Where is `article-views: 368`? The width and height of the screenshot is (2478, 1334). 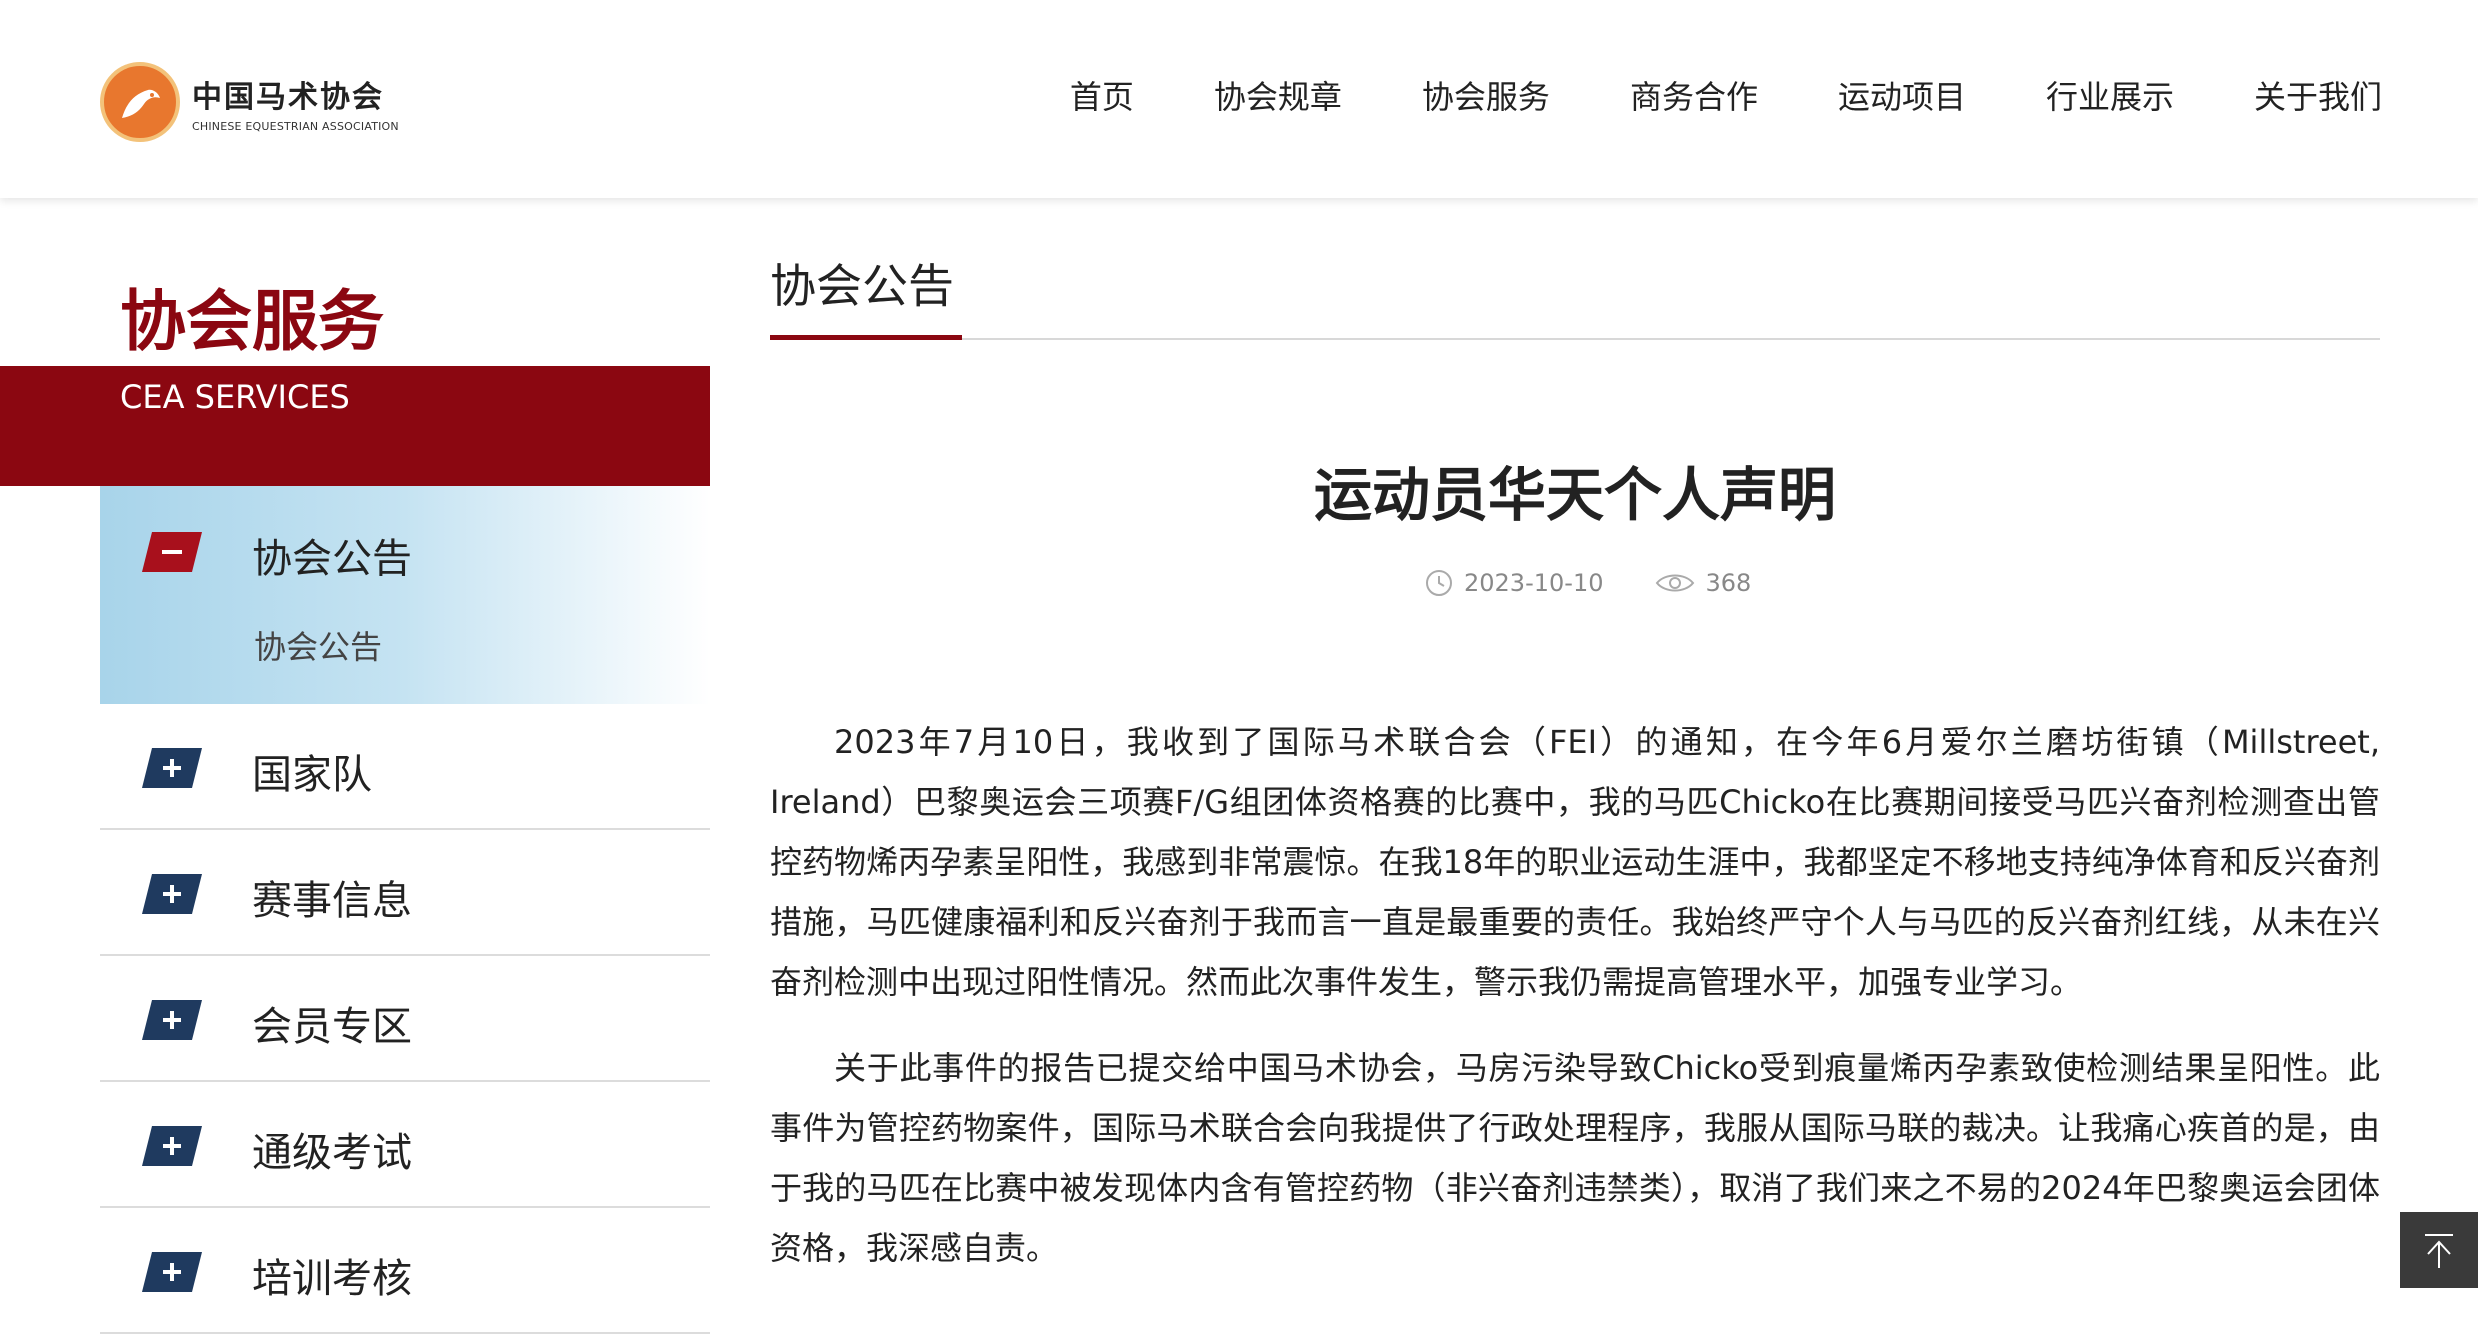
article-views: 368 is located at coordinates (1728, 583).